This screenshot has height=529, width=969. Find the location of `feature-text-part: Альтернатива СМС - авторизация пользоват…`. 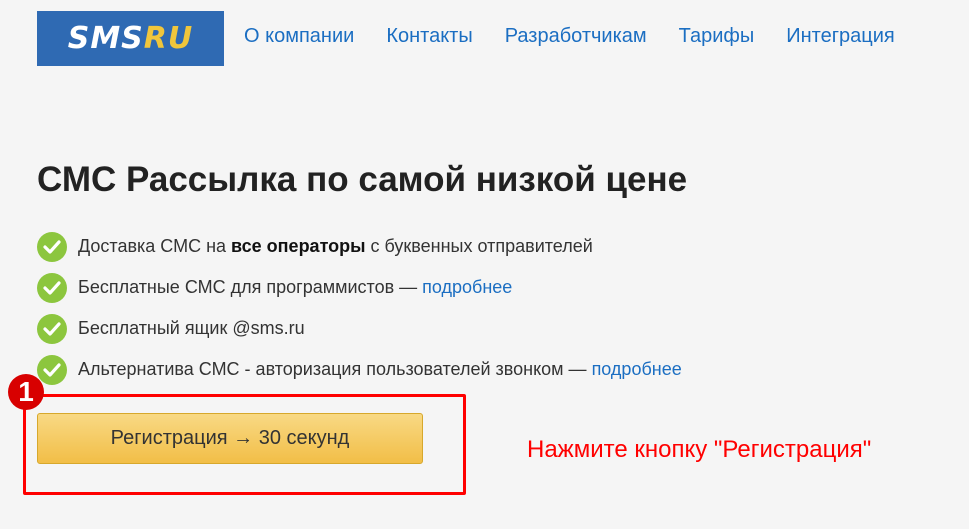

feature-text-part: Альтернатива СМС - авторизация пользоват… is located at coordinates (335, 369).